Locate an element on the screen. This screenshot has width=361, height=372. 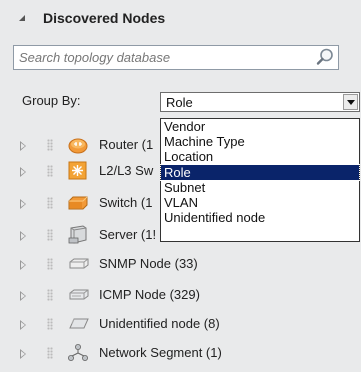
dropdown-option-unidentified-node: Unidentified node is located at coordinates (260, 217).